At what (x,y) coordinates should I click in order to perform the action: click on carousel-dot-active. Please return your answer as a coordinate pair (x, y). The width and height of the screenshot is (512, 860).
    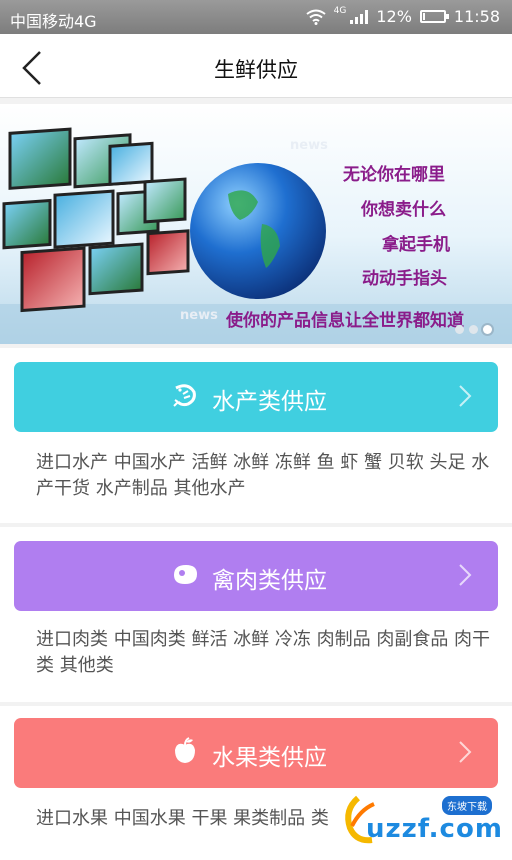
    Looking at the image, I should click on (487, 329).